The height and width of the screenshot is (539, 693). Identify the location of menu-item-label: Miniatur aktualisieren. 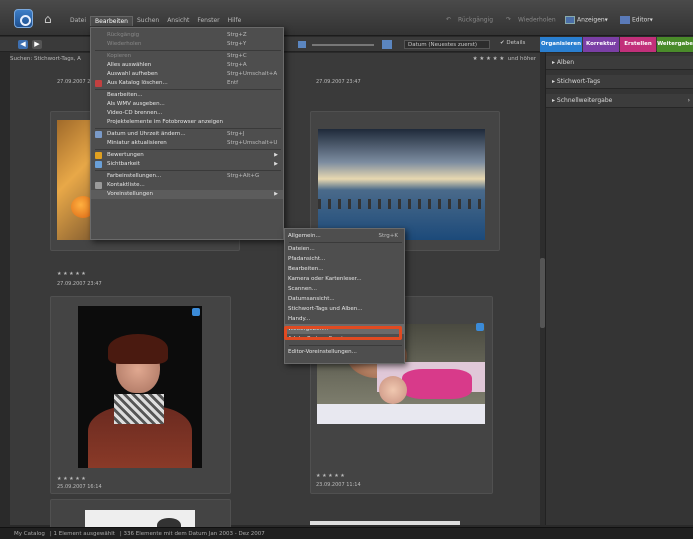
(137, 143).